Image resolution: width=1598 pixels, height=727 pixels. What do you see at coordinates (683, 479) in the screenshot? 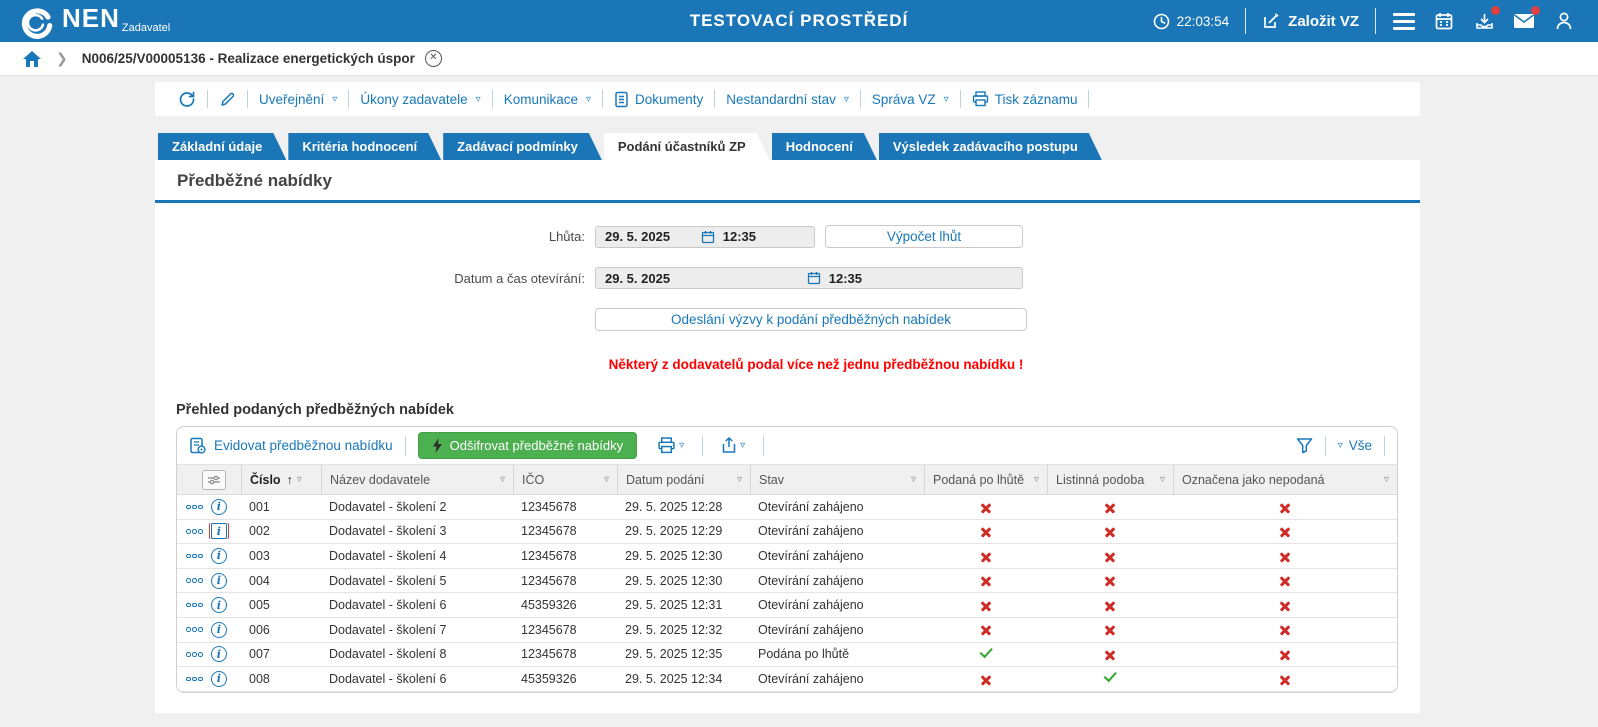
I see `column-header-datum-podani: Datum podání ▿` at bounding box center [683, 479].